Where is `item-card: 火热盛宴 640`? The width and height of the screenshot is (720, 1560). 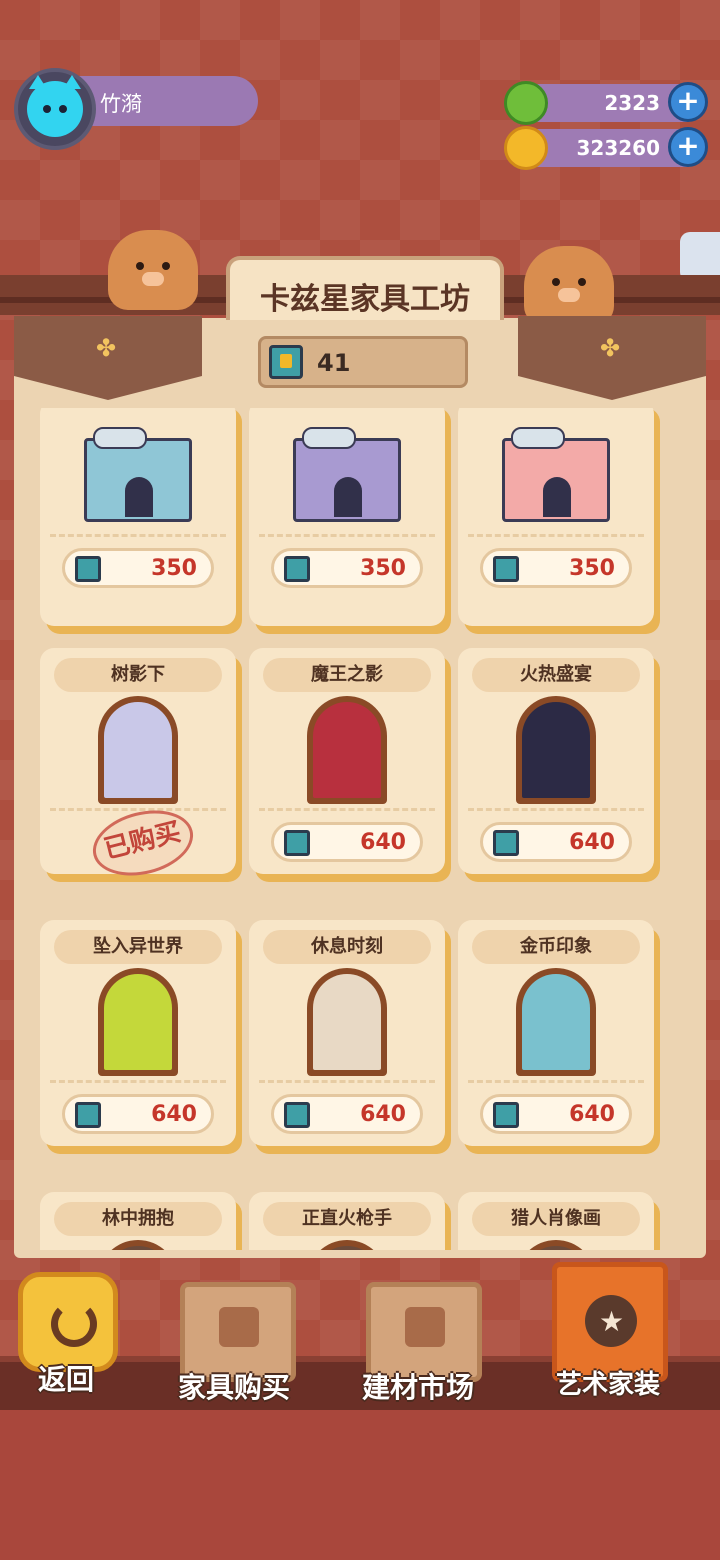 item-card: 火热盛宴 640 is located at coordinates (556, 761).